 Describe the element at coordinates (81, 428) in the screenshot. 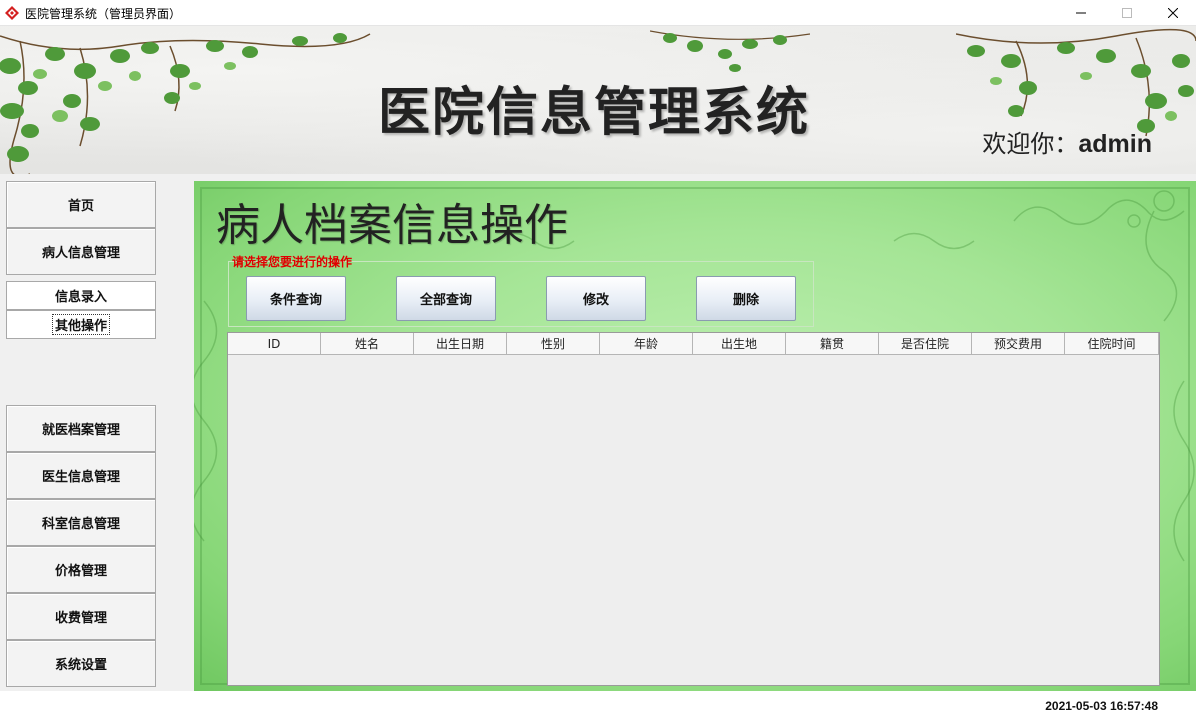

I see `sidebar-item-medical-records: 就医档案管理` at that location.